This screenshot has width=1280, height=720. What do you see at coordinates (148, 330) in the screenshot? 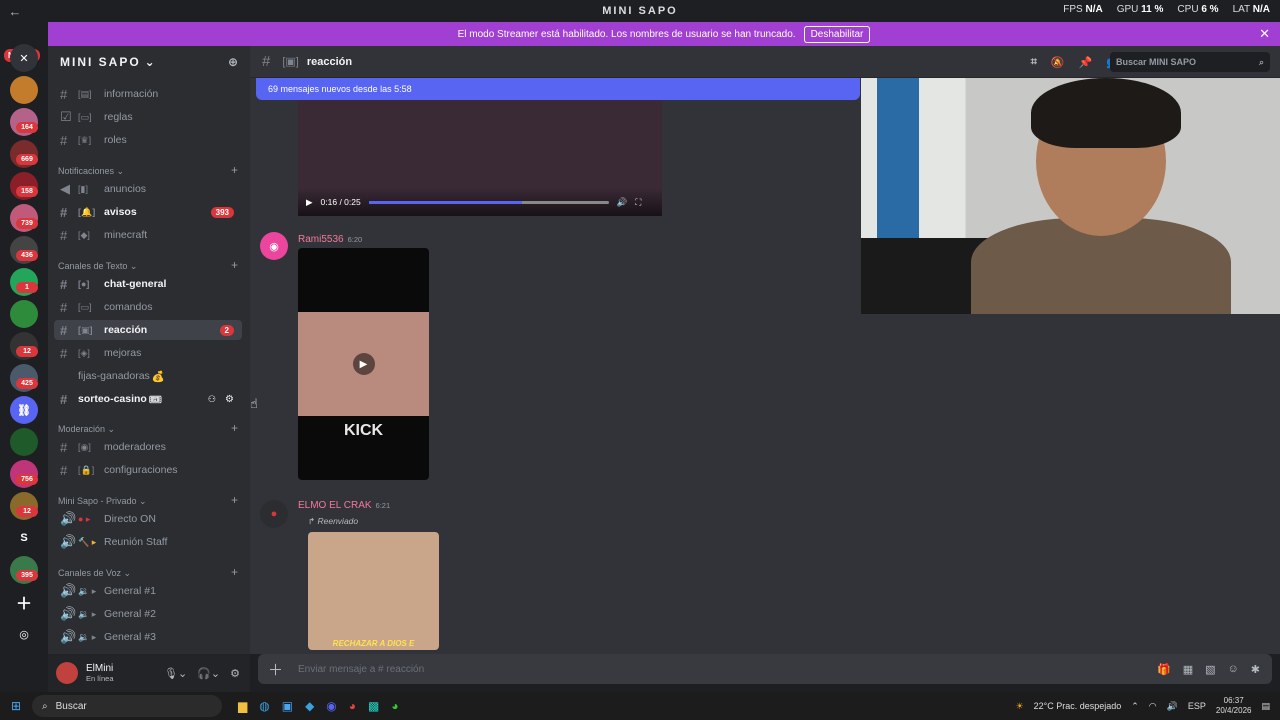
I see `channel-reaccion: # [▣] reacción 2` at bounding box center [148, 330].